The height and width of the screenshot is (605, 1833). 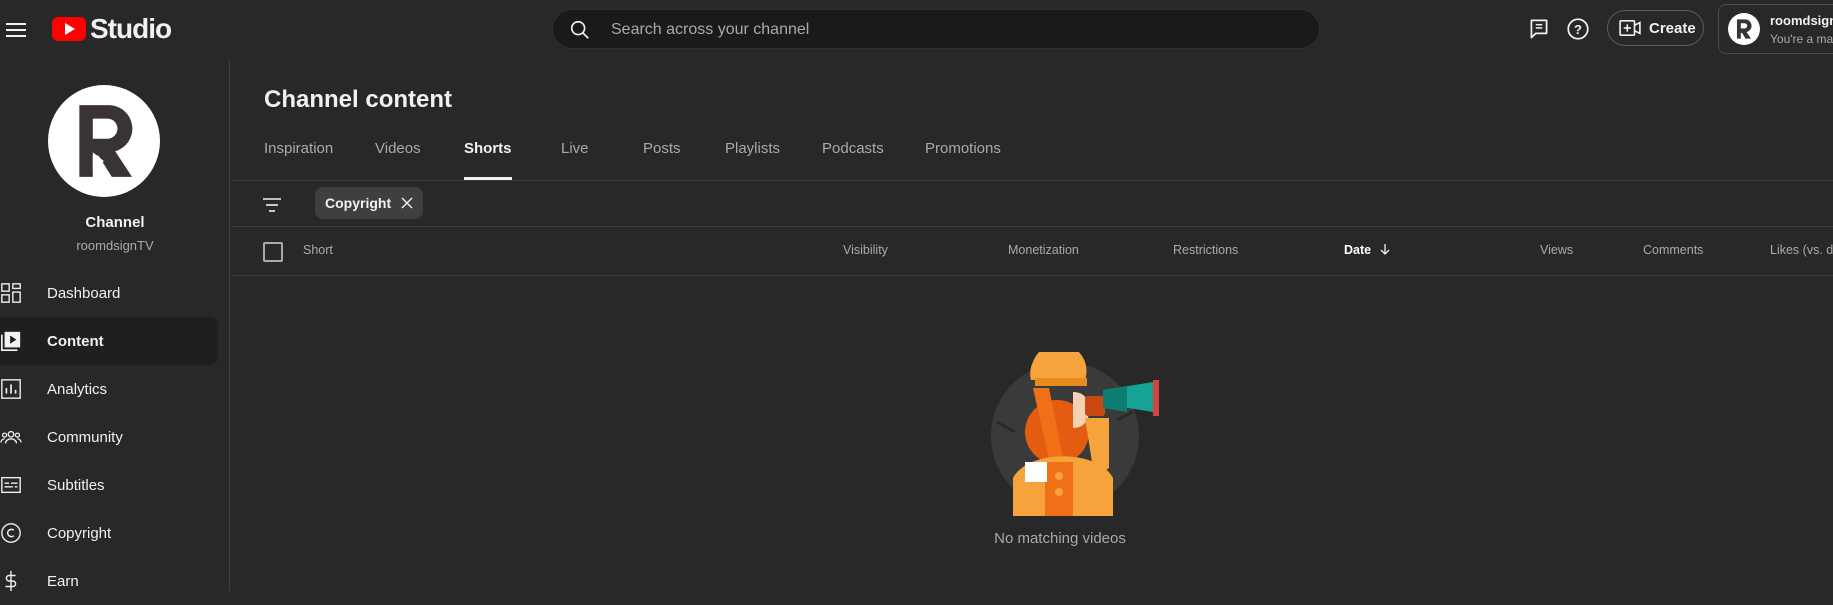 What do you see at coordinates (1075, 429) in the screenshot?
I see `empty-state-illustration` at bounding box center [1075, 429].